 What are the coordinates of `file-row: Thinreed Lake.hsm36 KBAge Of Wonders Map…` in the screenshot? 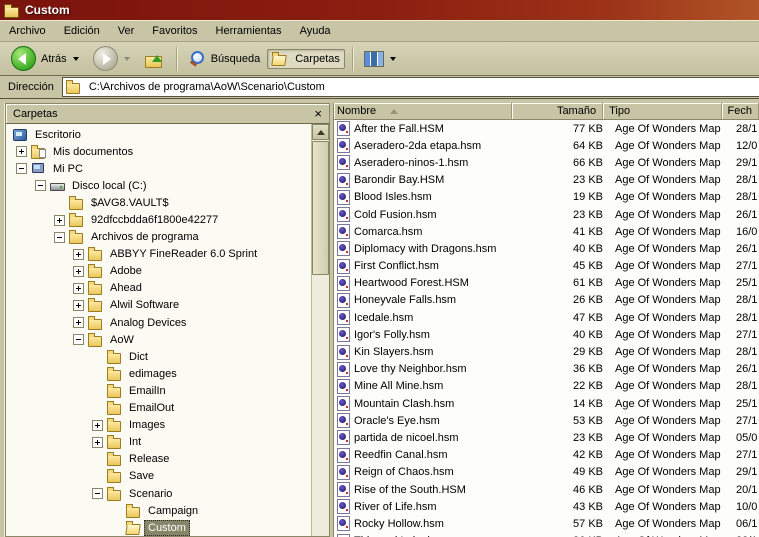 It's located at (546, 535).